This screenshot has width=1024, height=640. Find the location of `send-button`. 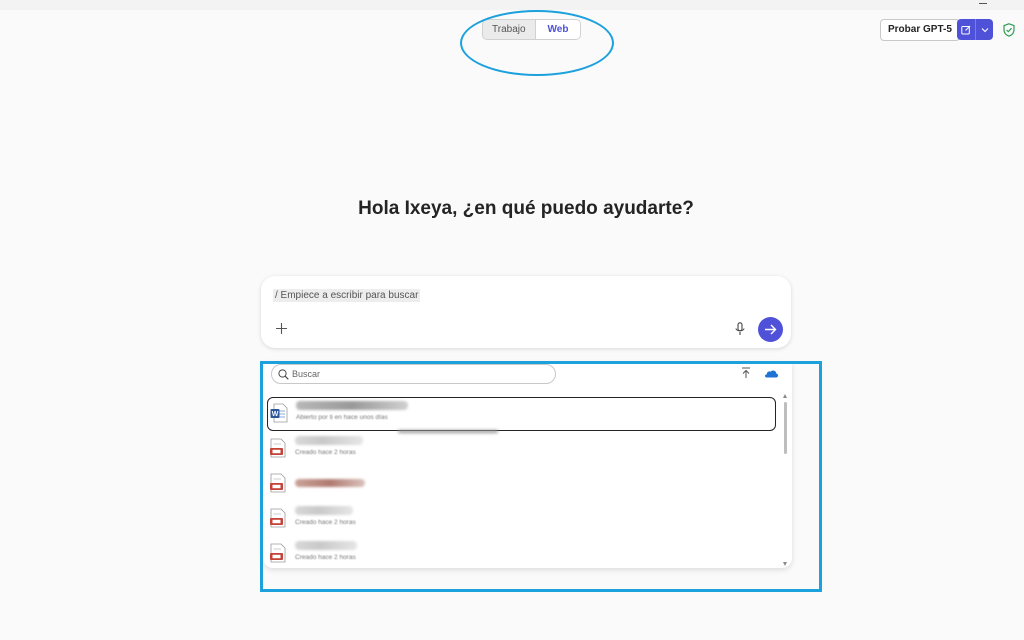

send-button is located at coordinates (770, 329).